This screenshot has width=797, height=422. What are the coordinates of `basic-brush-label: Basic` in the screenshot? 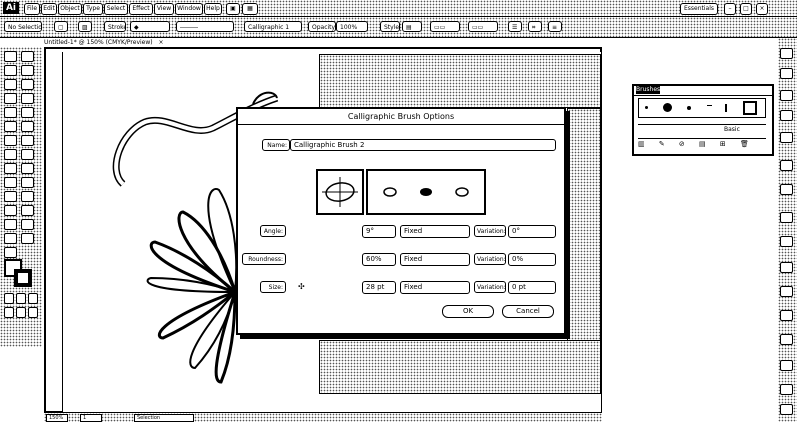 It's located at (732, 129).